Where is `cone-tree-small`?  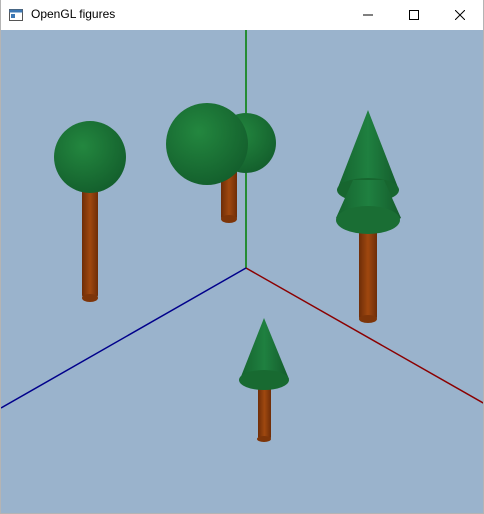
cone-tree-small is located at coordinates (264, 380).